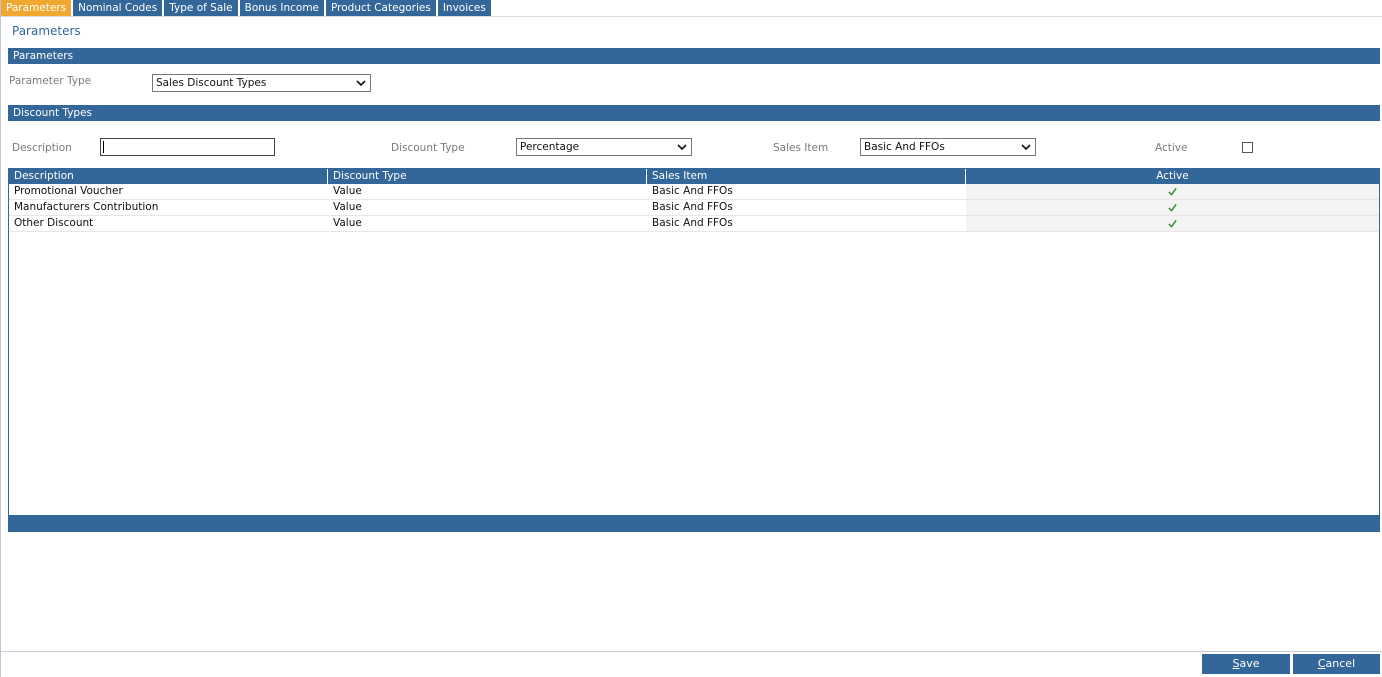 This screenshot has height=677, width=1382. I want to click on tab-bonus-income: Bonus Income, so click(282, 8).